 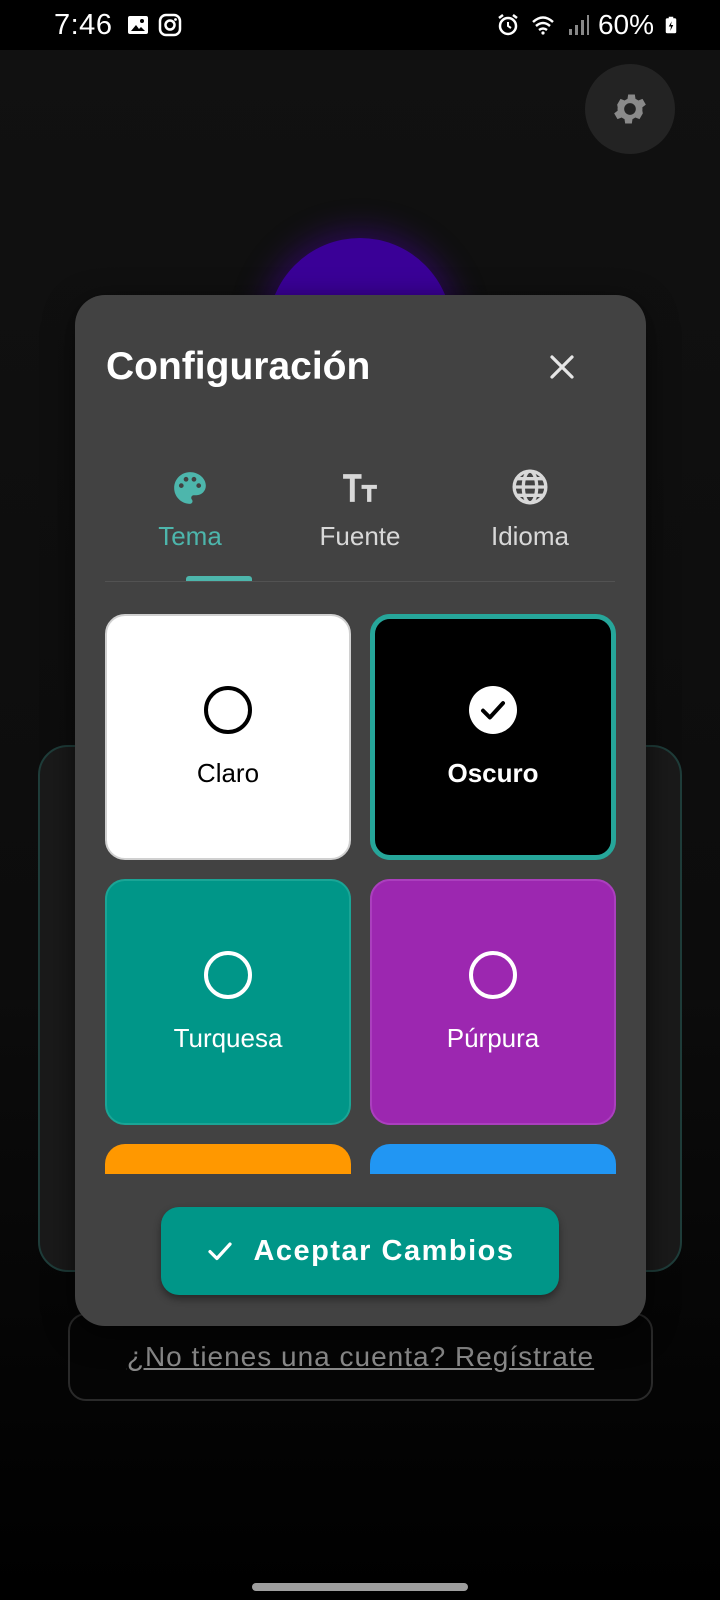 I want to click on theme-option-oscuro: Oscuro, so click(x=493, y=737).